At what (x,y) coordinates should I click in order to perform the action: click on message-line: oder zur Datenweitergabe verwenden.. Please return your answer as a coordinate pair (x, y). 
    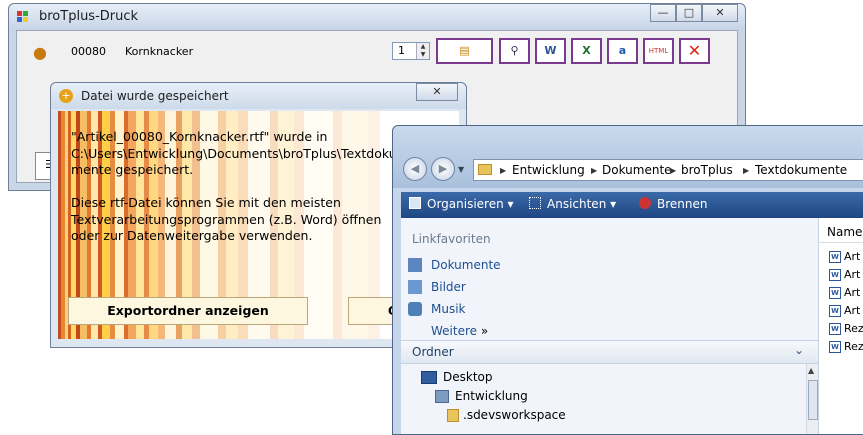
    Looking at the image, I should click on (192, 235).